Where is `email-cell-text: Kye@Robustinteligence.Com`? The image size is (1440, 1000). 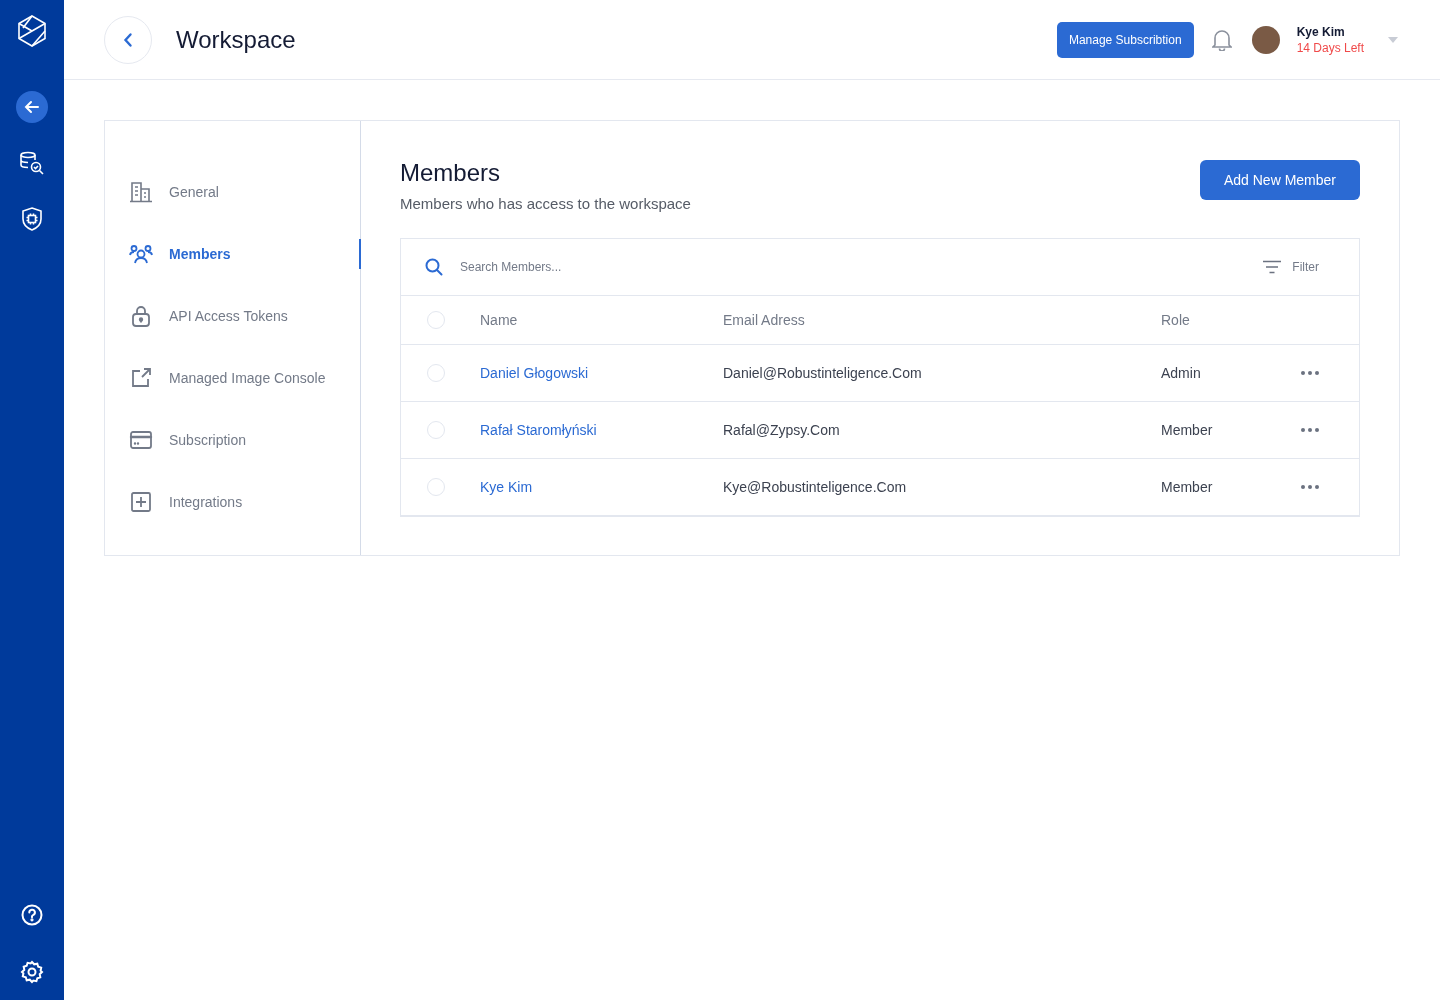 email-cell-text: Kye@Robustinteligence.Com is located at coordinates (815, 487).